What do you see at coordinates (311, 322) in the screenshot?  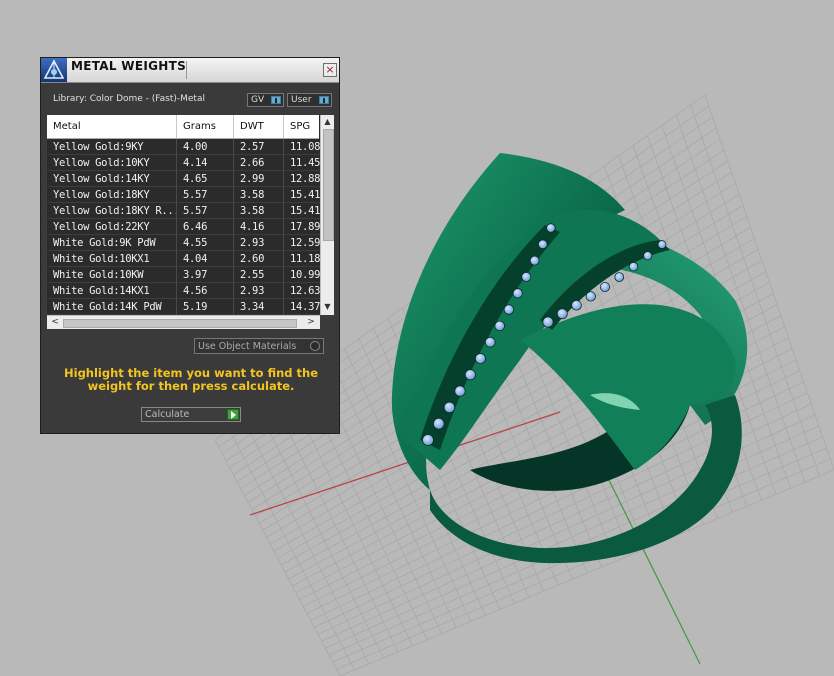 I see `scroll-right-icon: >` at bounding box center [311, 322].